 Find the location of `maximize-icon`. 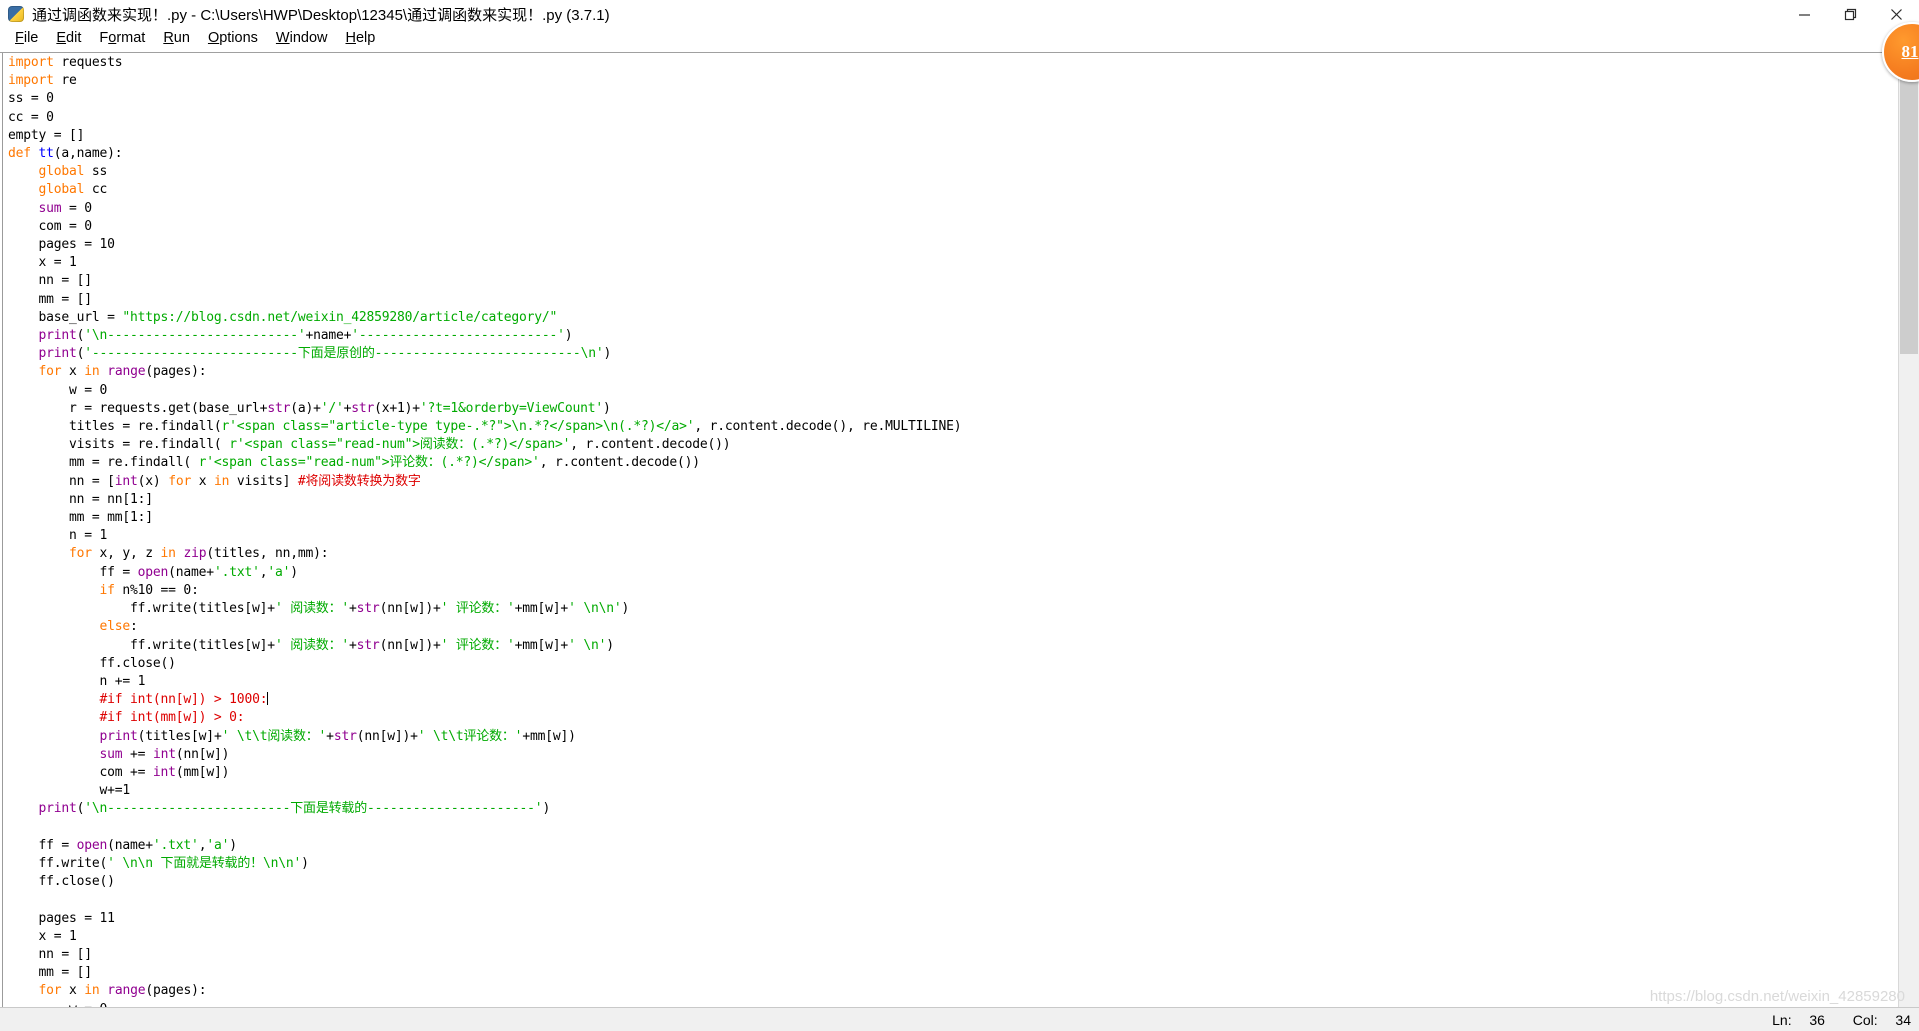

maximize-icon is located at coordinates (1850, 14).